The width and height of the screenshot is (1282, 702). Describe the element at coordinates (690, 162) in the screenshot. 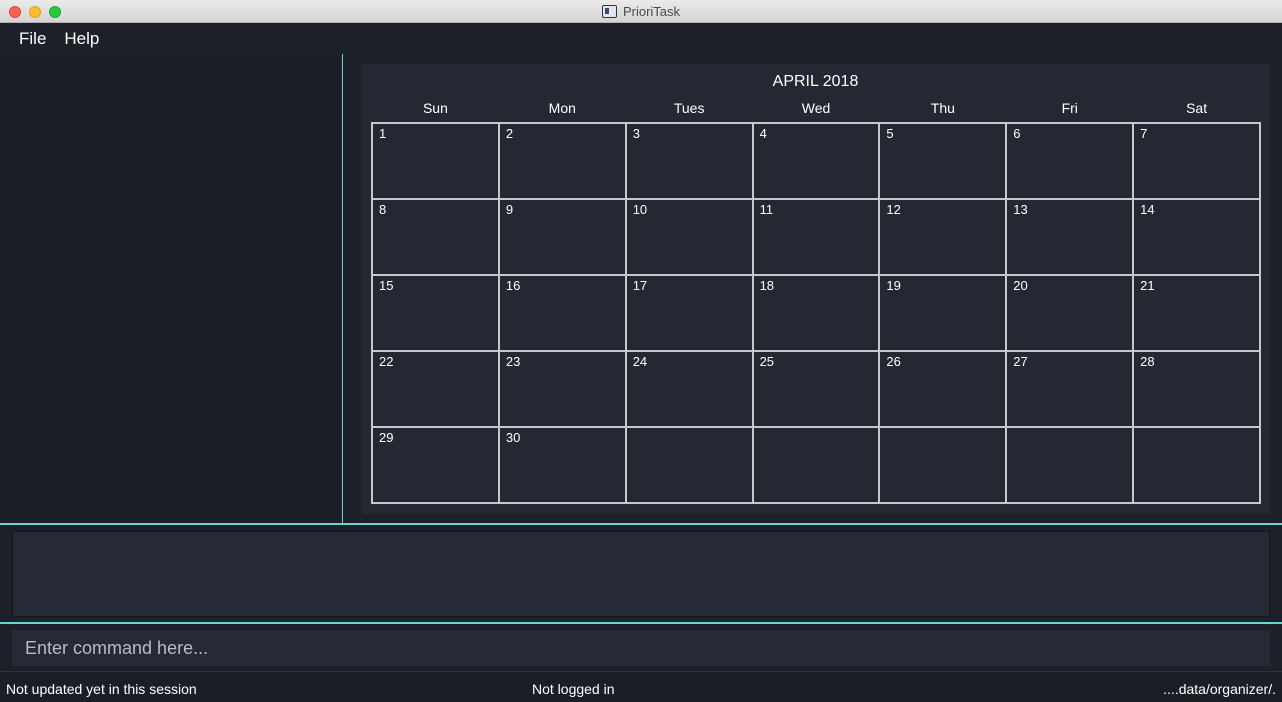

I see `calendar-day-cell: 3` at that location.